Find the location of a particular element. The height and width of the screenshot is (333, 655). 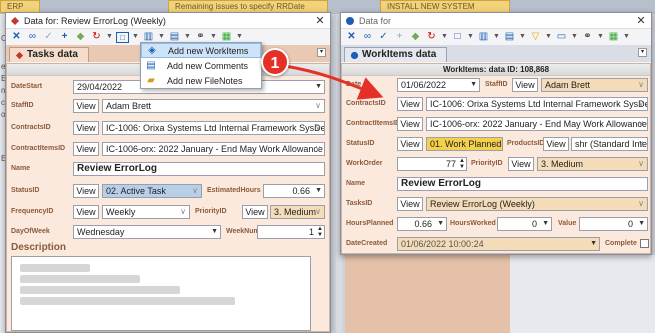

app-icon is located at coordinates (350, 20).